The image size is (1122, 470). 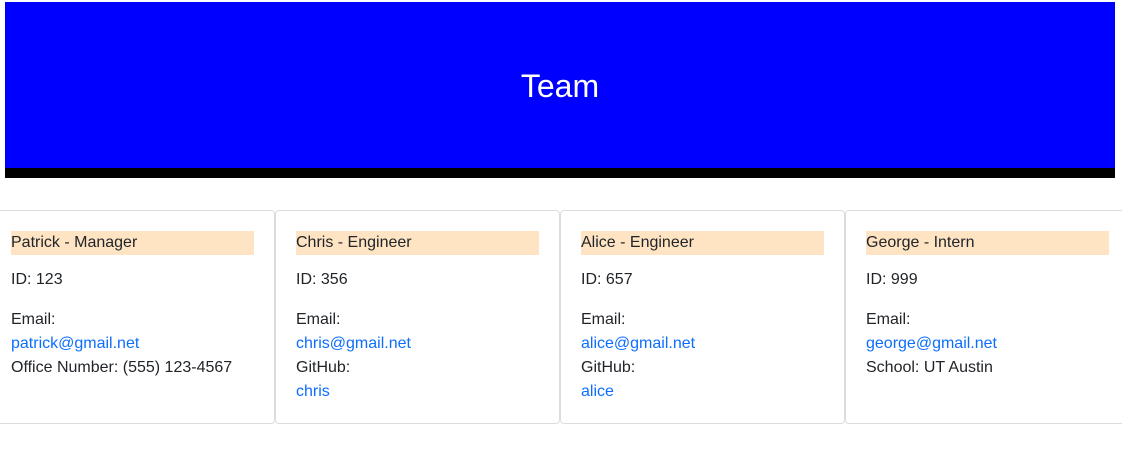 I want to click on card-id: ID: 657, so click(x=607, y=279).